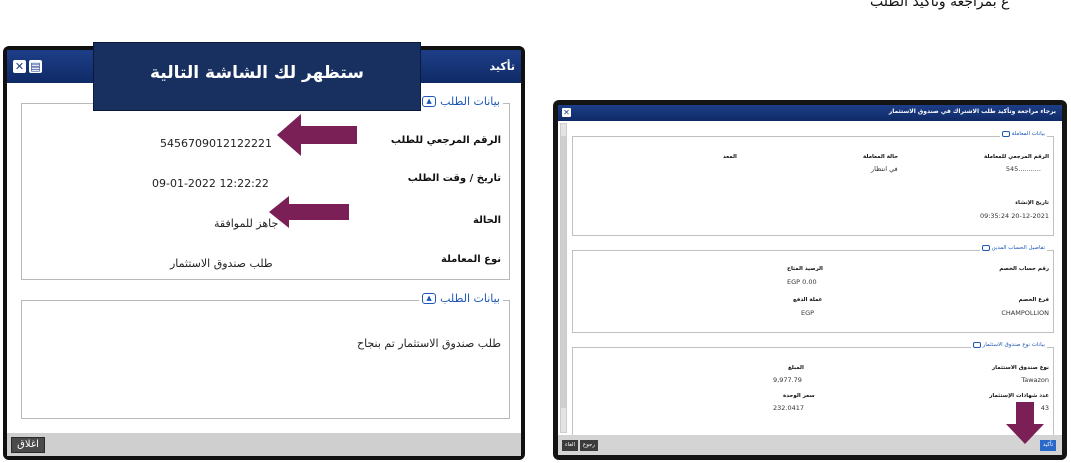 This screenshot has width=1071, height=463. What do you see at coordinates (881, 157) in the screenshot?
I see `status-label: حالة المعاملة` at bounding box center [881, 157].